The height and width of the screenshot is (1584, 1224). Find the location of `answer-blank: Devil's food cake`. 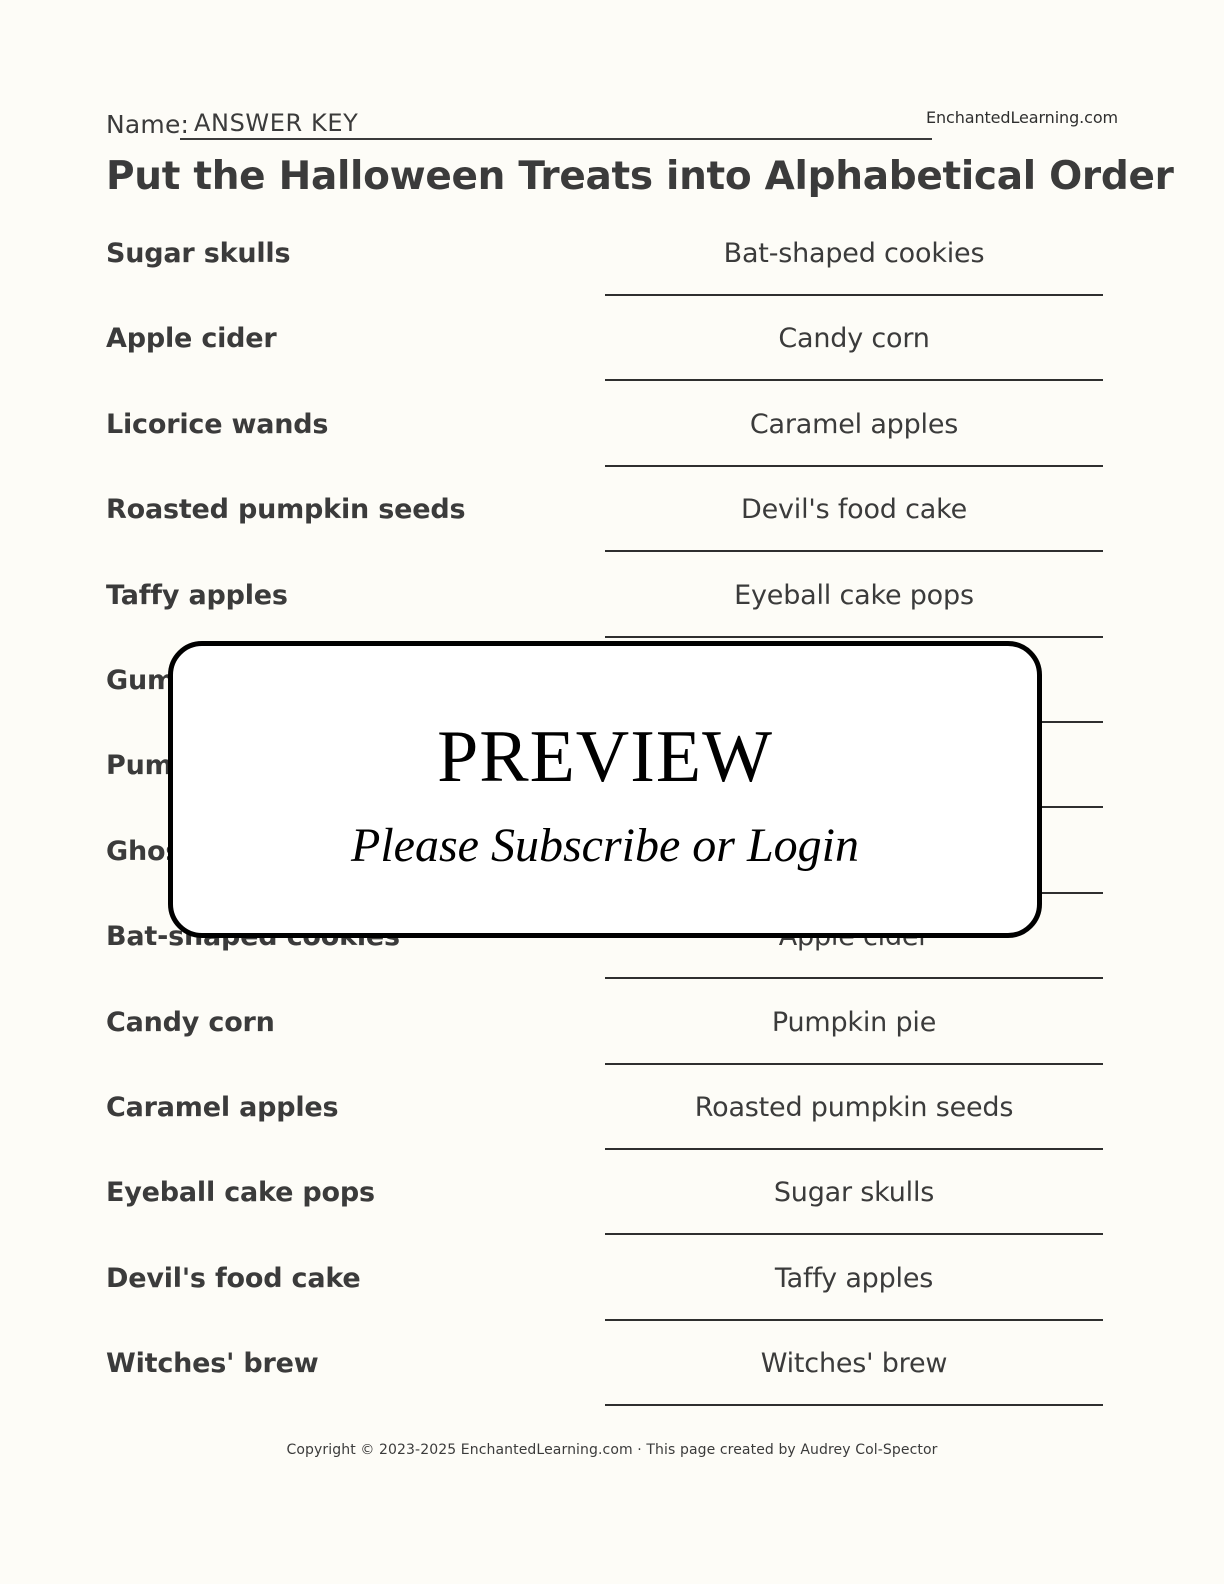

answer-blank: Devil's food cake is located at coordinates (854, 523).